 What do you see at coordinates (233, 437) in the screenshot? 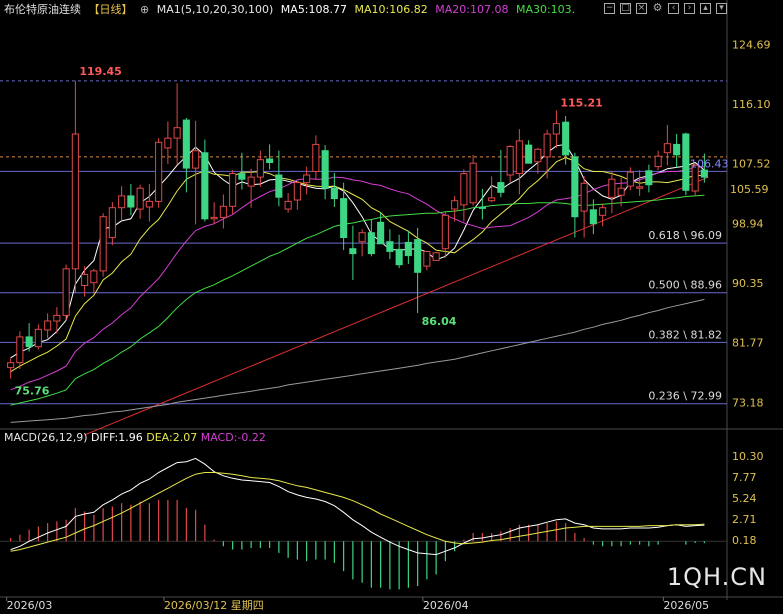
I see `macd-value: MACD:-0.22` at bounding box center [233, 437].